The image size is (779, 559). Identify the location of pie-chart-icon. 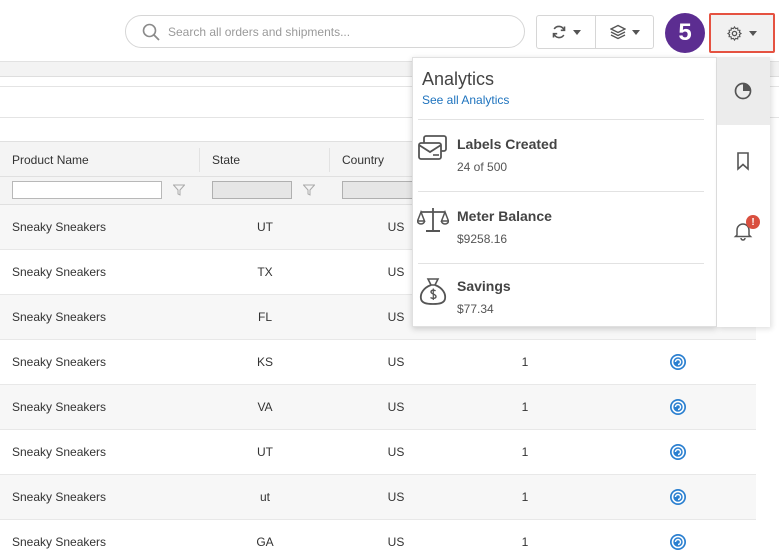
(743, 91).